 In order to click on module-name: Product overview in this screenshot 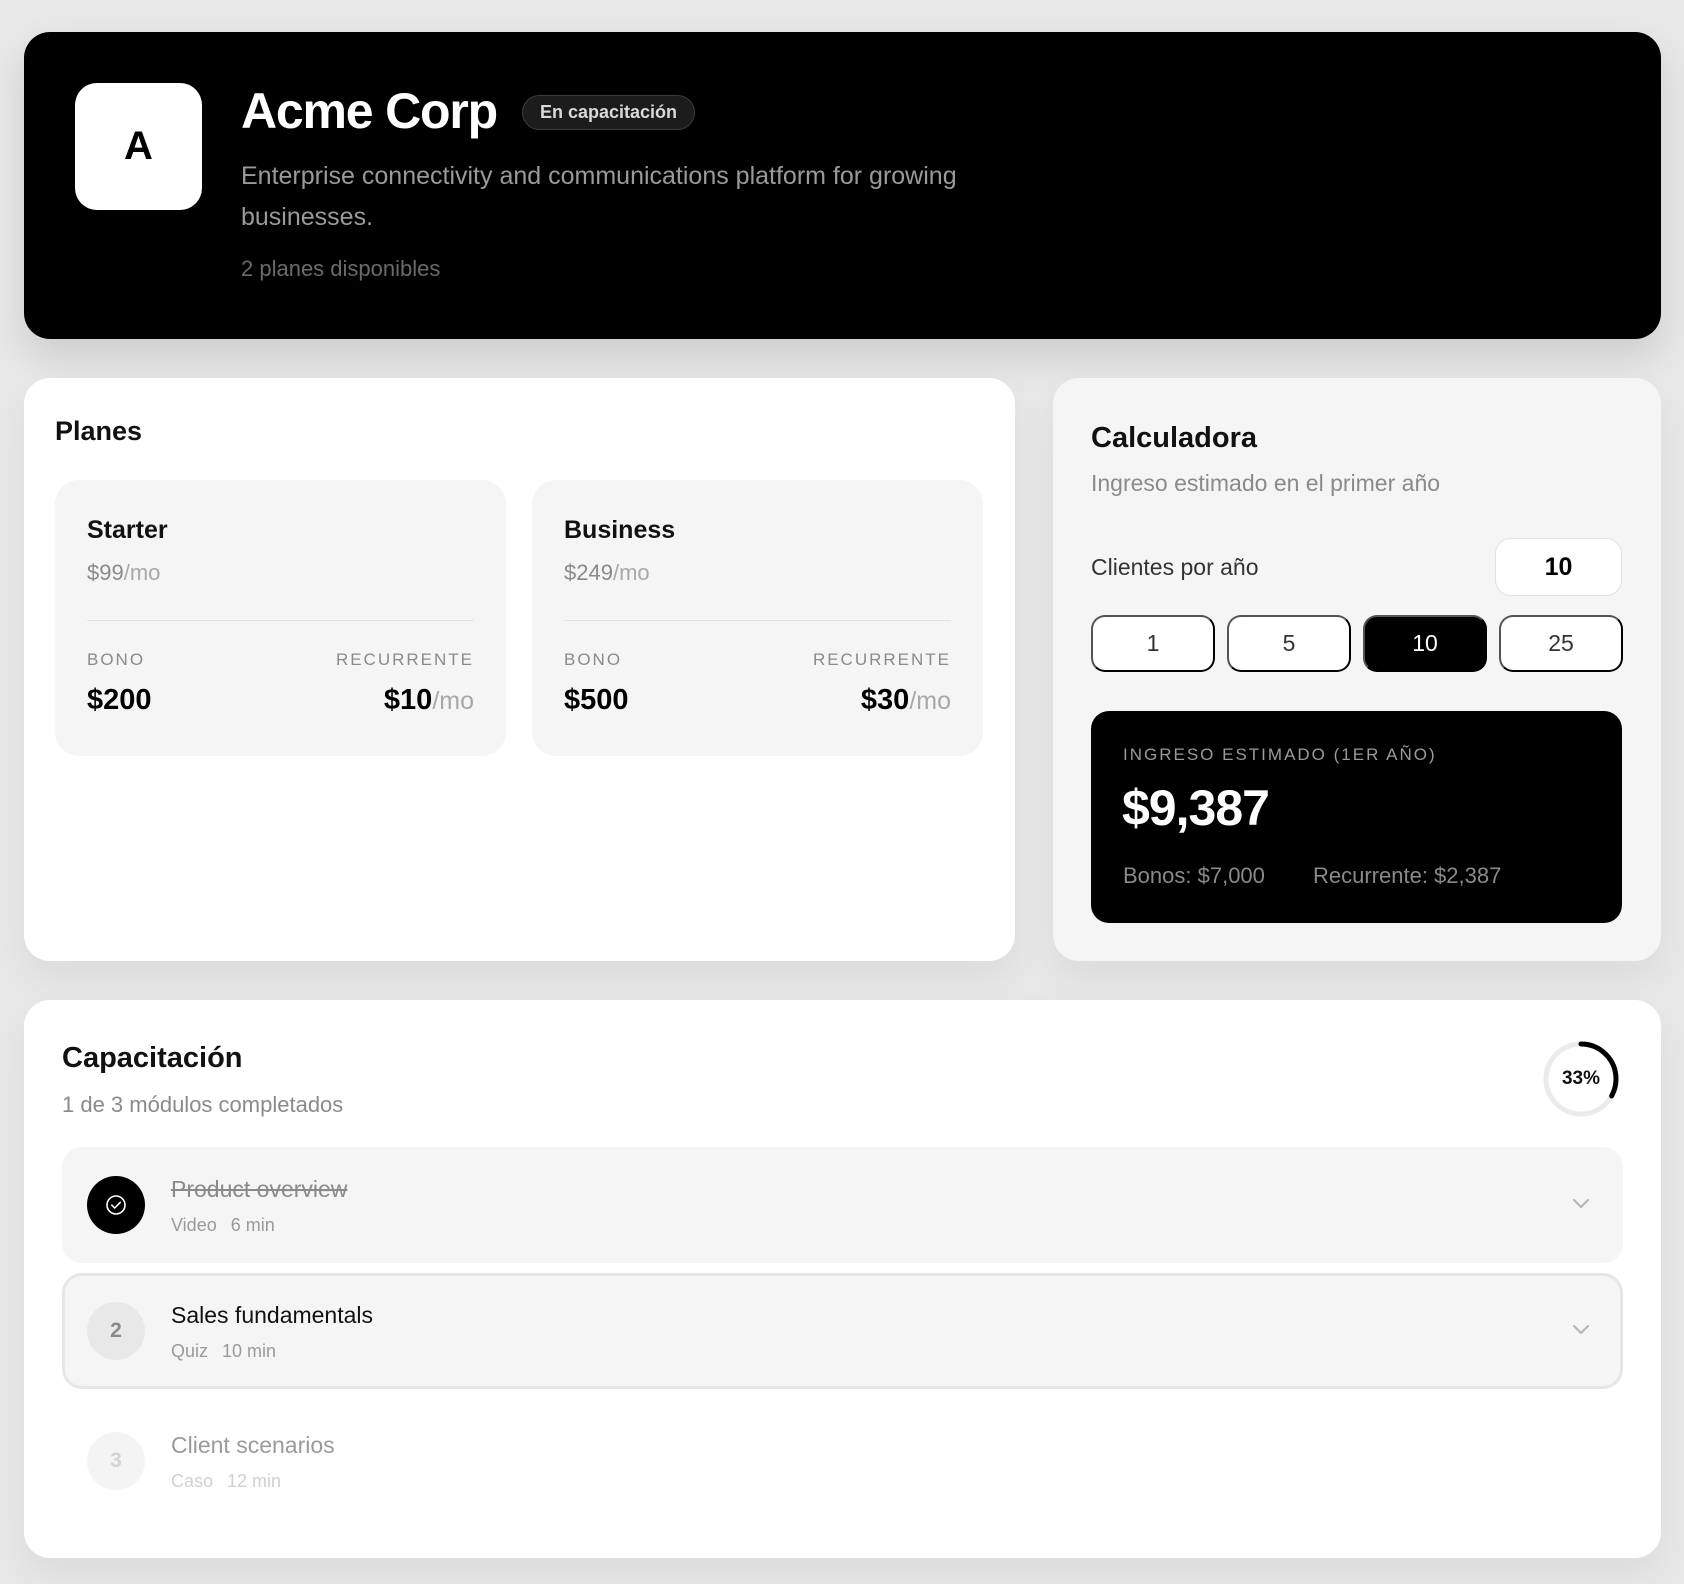, I will do `click(259, 1189)`.